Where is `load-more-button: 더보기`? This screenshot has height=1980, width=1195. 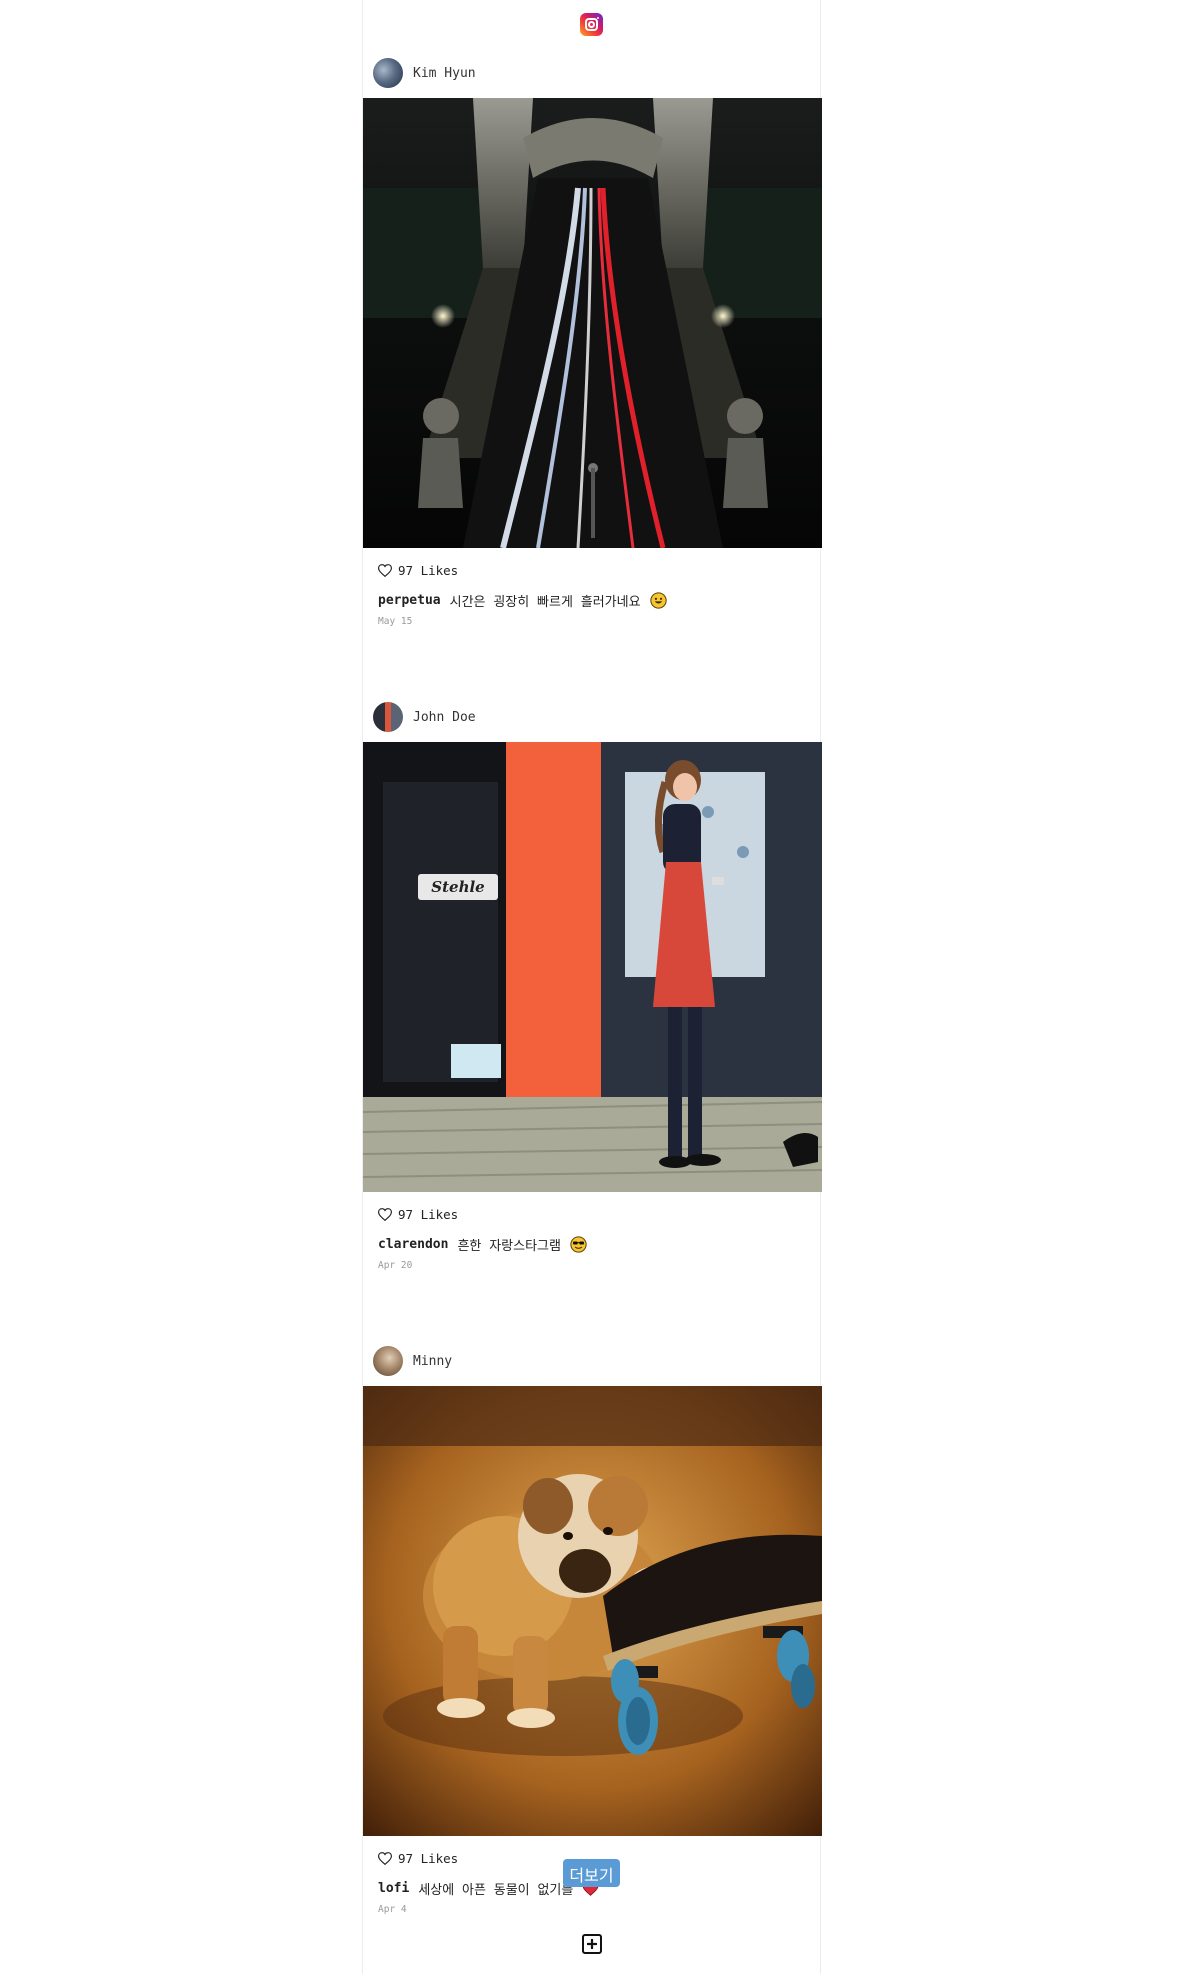
load-more-button: 더보기 is located at coordinates (591, 1873).